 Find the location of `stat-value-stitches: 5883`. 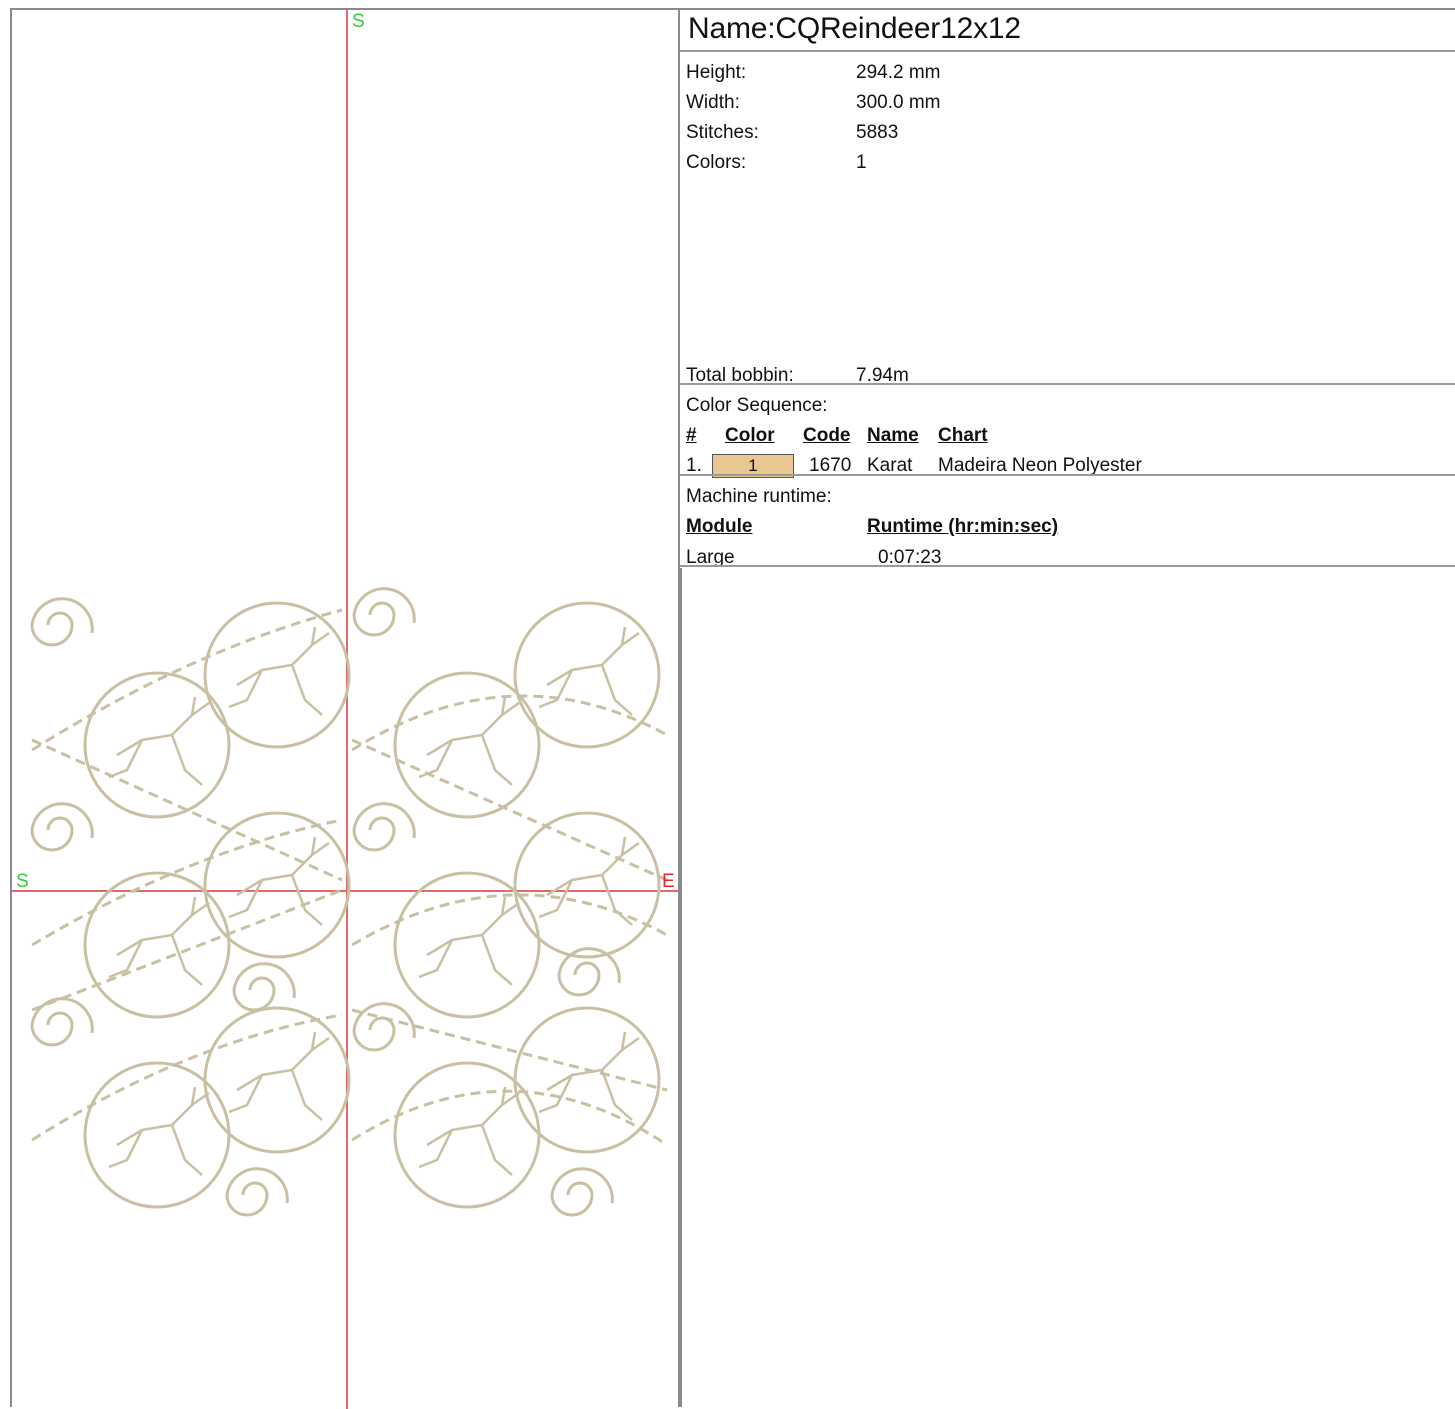

stat-value-stitches: 5883 is located at coordinates (877, 132).